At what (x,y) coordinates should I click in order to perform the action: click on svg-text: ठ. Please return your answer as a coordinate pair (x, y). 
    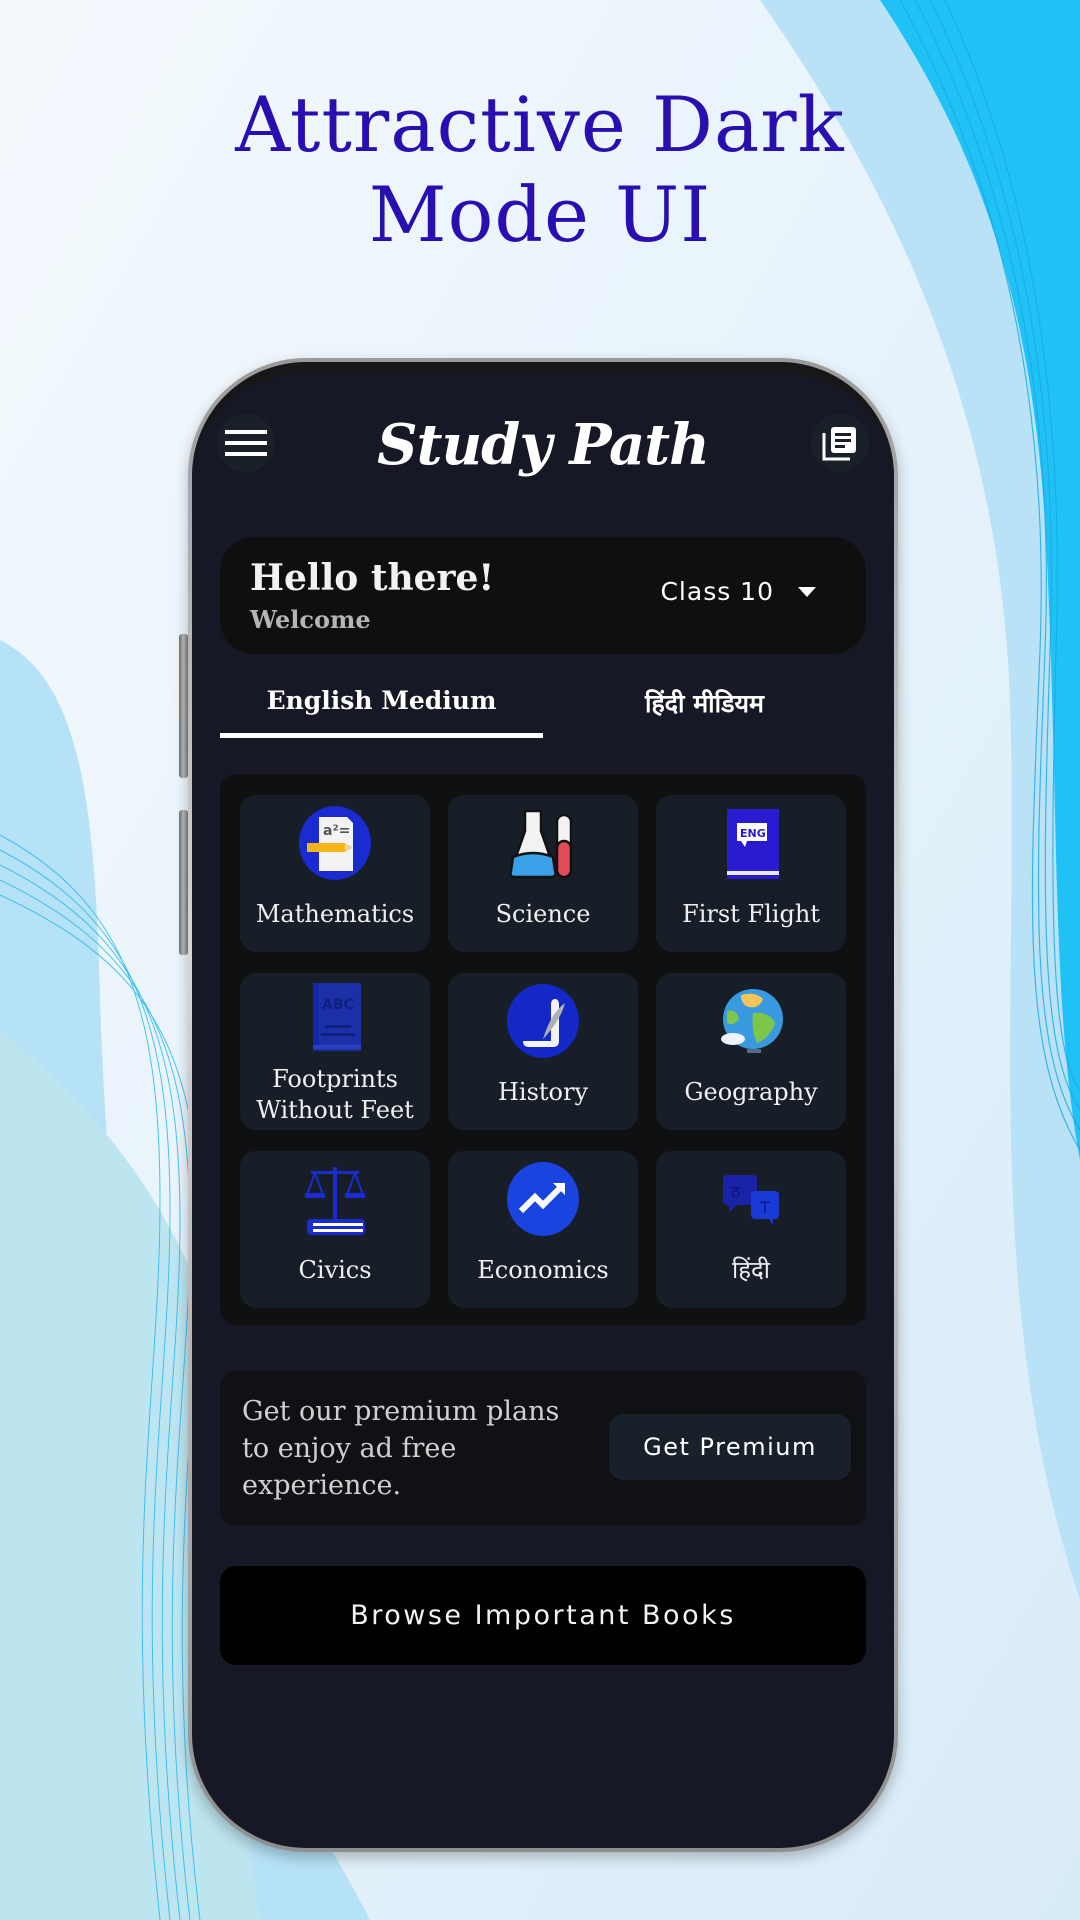
    Looking at the image, I should click on (736, 1191).